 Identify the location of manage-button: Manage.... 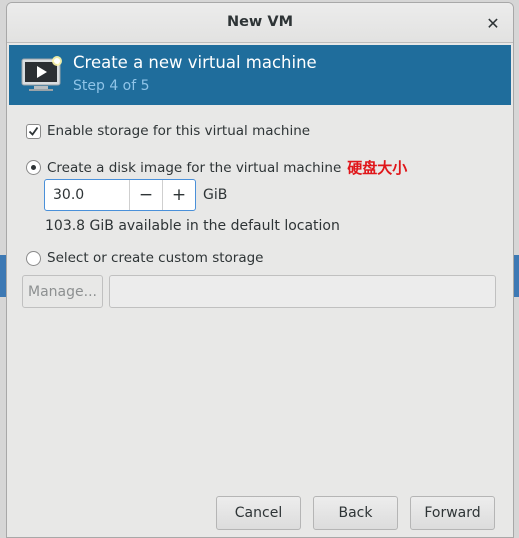
(62, 291).